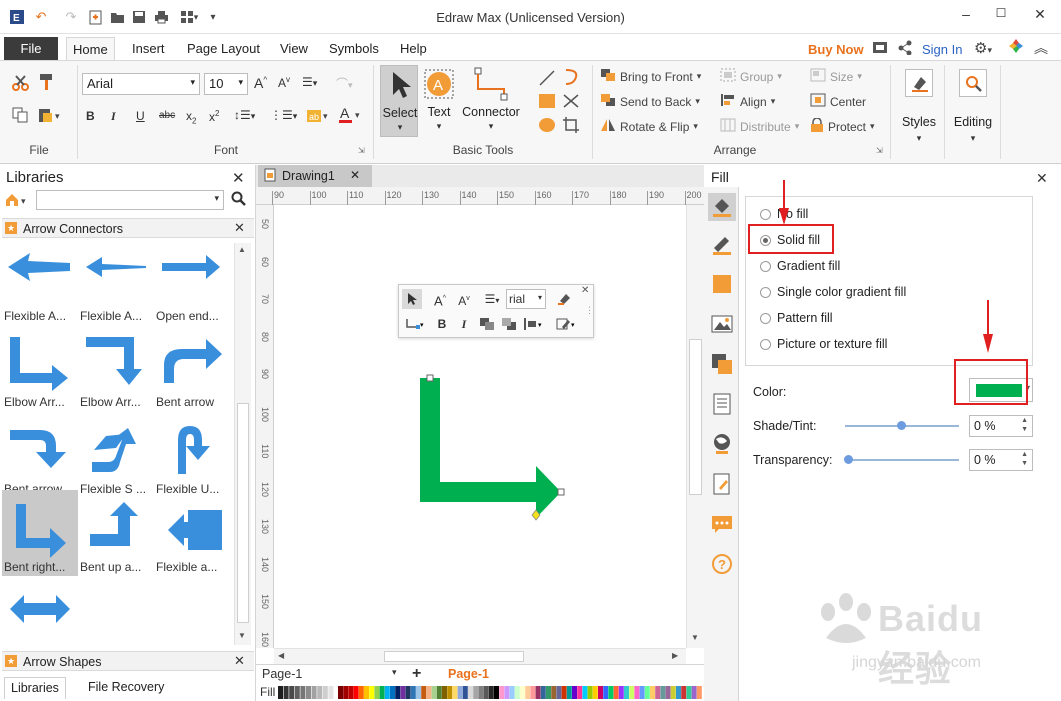  What do you see at coordinates (141, 84) in the screenshot?
I see `font-name-select: Arial ▾` at bounding box center [141, 84].